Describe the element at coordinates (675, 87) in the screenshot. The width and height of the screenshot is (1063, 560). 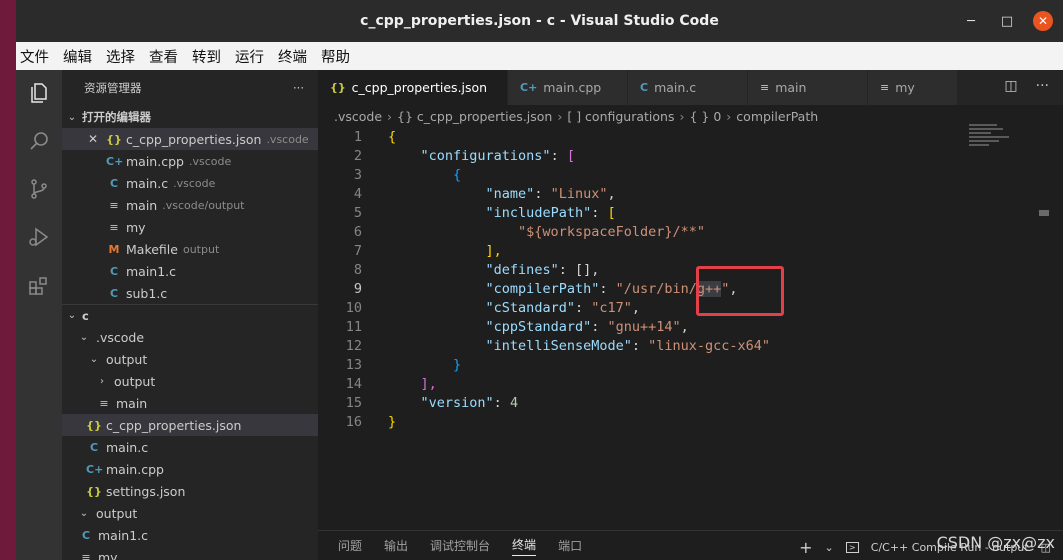
I see `tab-label: main.c` at that location.